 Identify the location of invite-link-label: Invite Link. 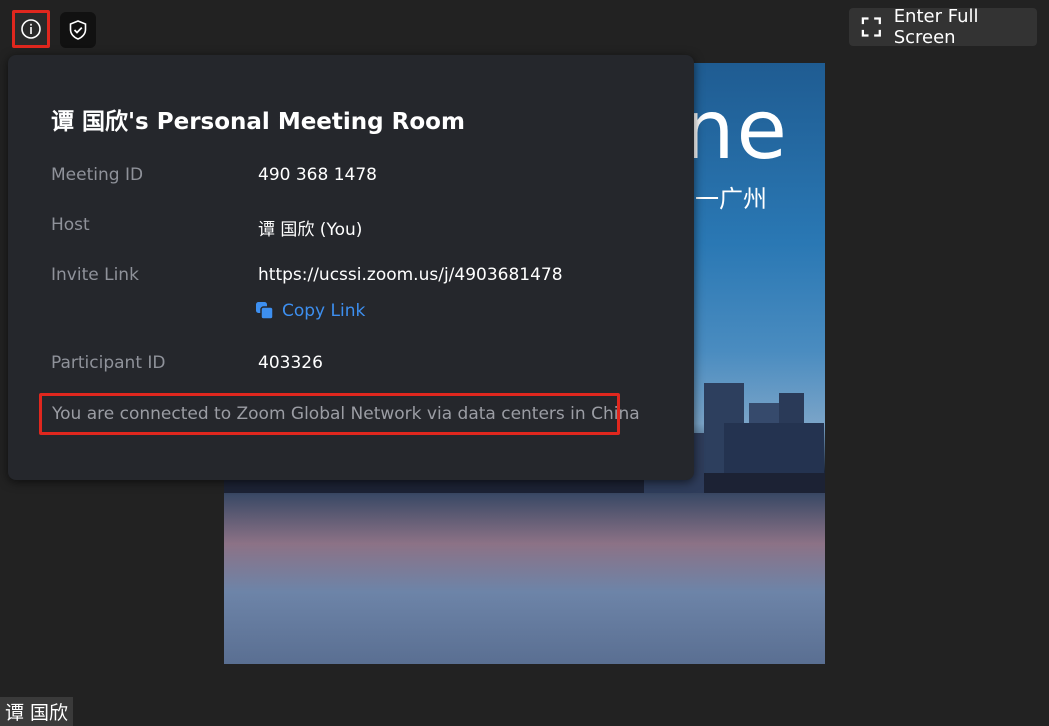
(95, 275).